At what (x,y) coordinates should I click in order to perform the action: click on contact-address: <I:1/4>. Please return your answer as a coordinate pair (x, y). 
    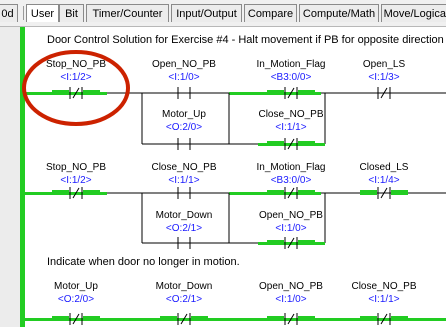
    Looking at the image, I should click on (383, 180).